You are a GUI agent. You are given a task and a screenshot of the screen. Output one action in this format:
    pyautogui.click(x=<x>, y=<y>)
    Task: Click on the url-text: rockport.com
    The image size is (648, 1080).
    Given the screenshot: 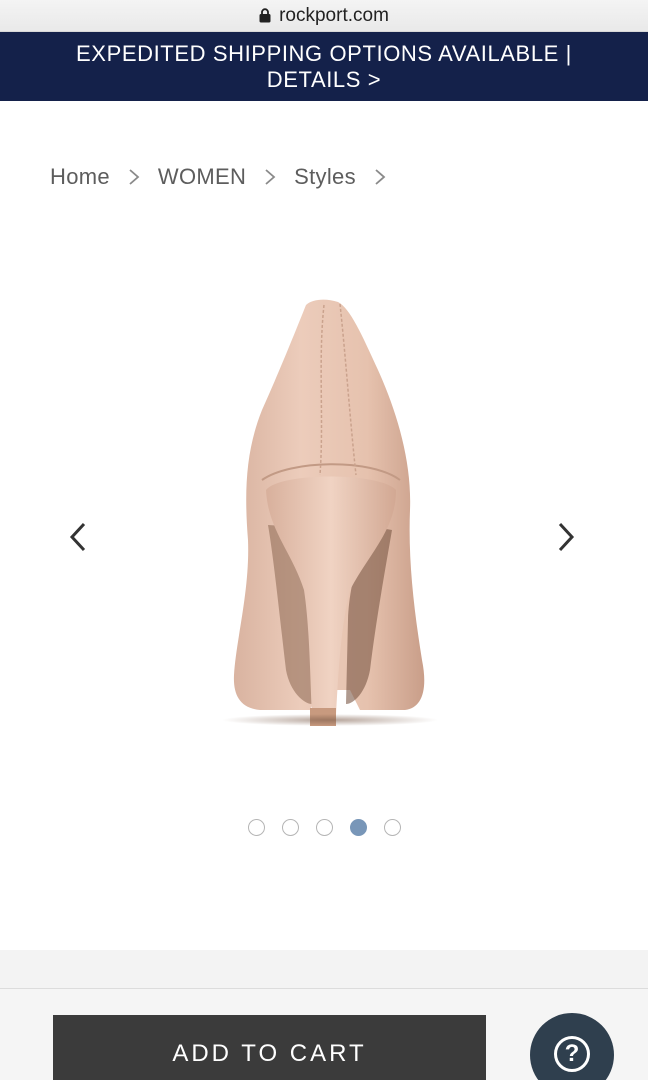 What is the action you would take?
    pyautogui.click(x=334, y=15)
    